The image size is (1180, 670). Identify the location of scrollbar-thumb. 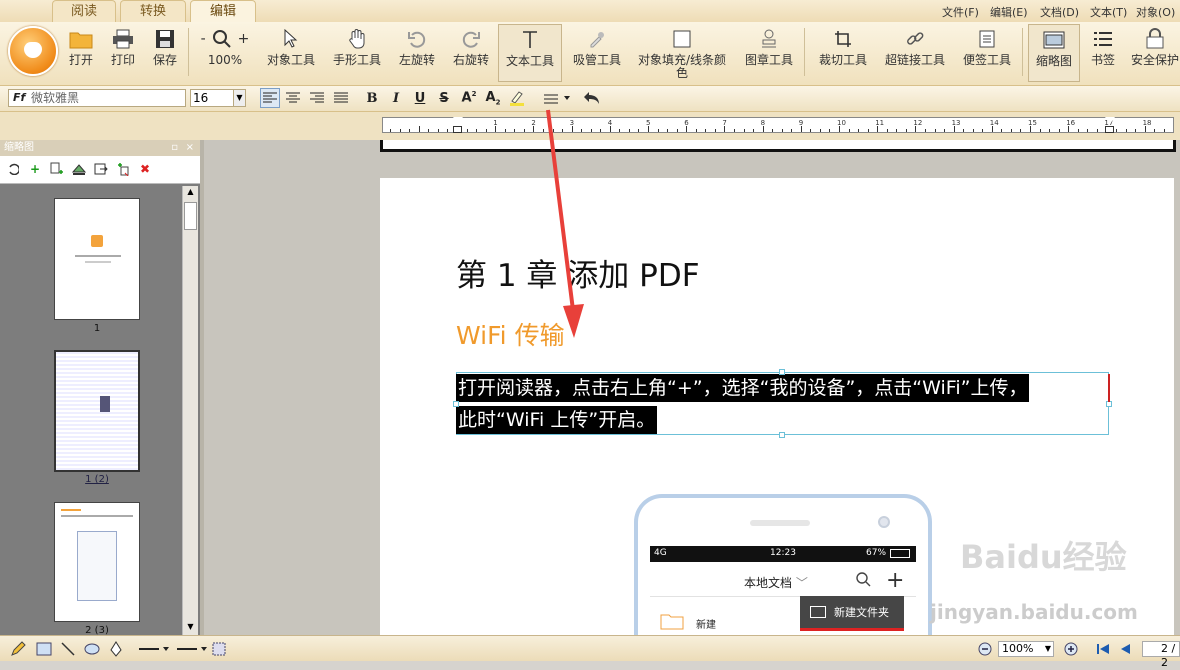
(190, 216).